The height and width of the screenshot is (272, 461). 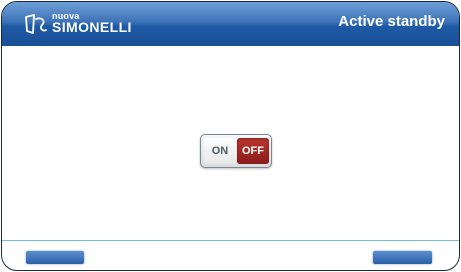 I want to click on home-button-label, so click(x=55, y=257).